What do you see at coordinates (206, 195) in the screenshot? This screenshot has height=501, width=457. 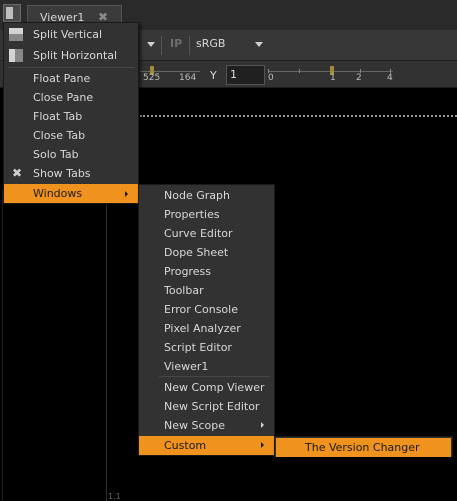 I see `menu-item-node-graph: Node Graph` at bounding box center [206, 195].